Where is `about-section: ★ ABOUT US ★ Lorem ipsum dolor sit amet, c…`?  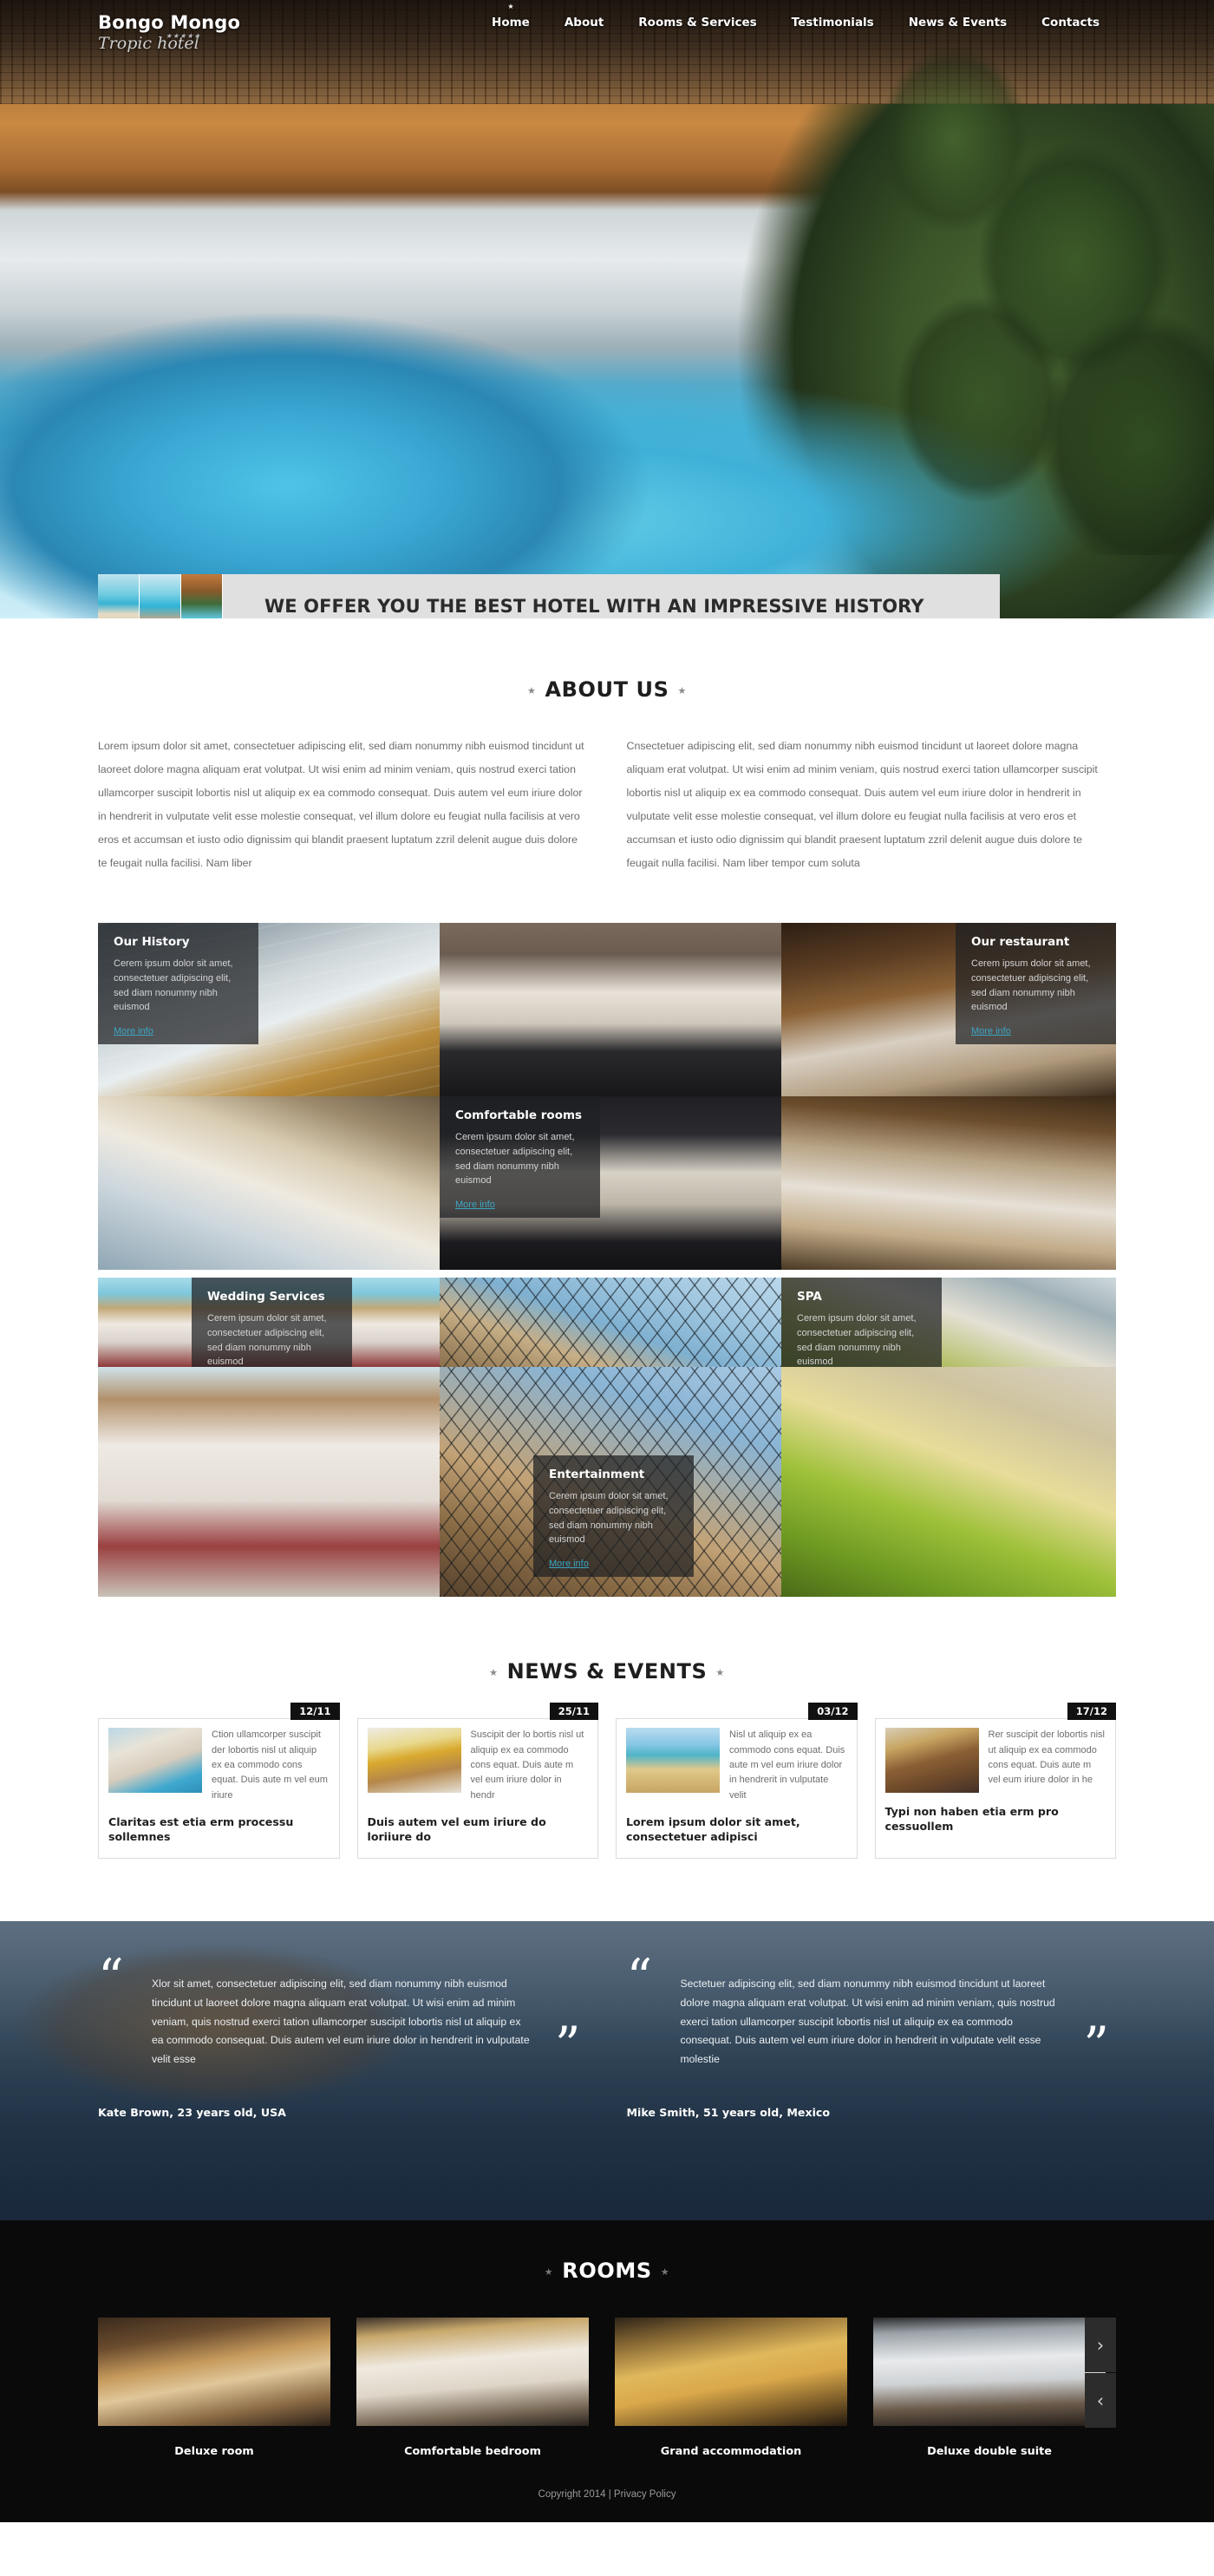
about-section: ★ ABOUT US ★ Lorem ipsum dolor sit amet, c… is located at coordinates (607, 746).